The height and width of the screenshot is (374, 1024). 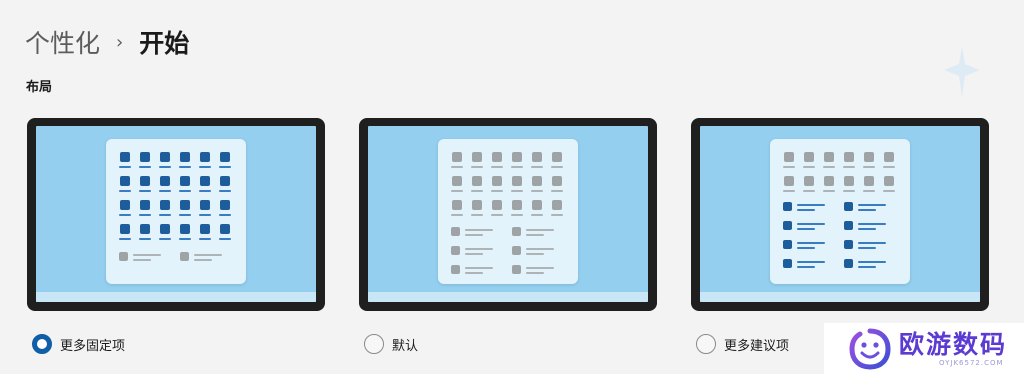 I want to click on smiley-logo-icon, so click(x=870, y=349).